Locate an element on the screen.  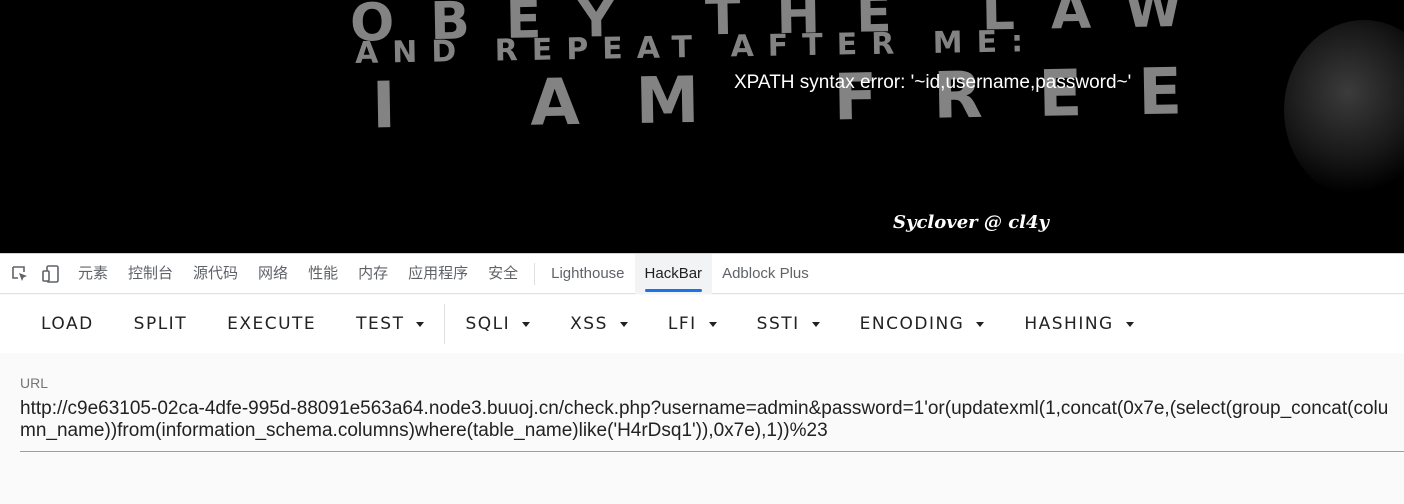
load-button-label: LOAD is located at coordinates (67, 324).